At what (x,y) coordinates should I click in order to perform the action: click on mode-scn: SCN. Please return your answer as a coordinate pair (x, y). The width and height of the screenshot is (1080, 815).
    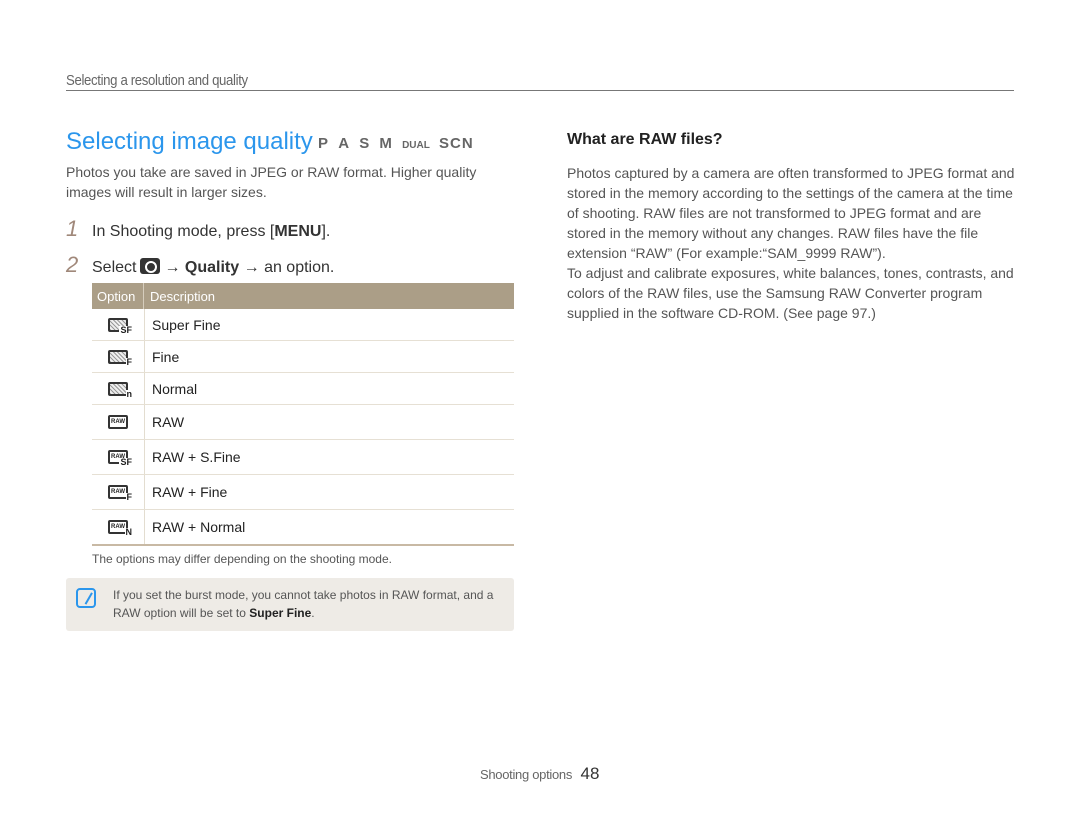
    Looking at the image, I should click on (456, 143).